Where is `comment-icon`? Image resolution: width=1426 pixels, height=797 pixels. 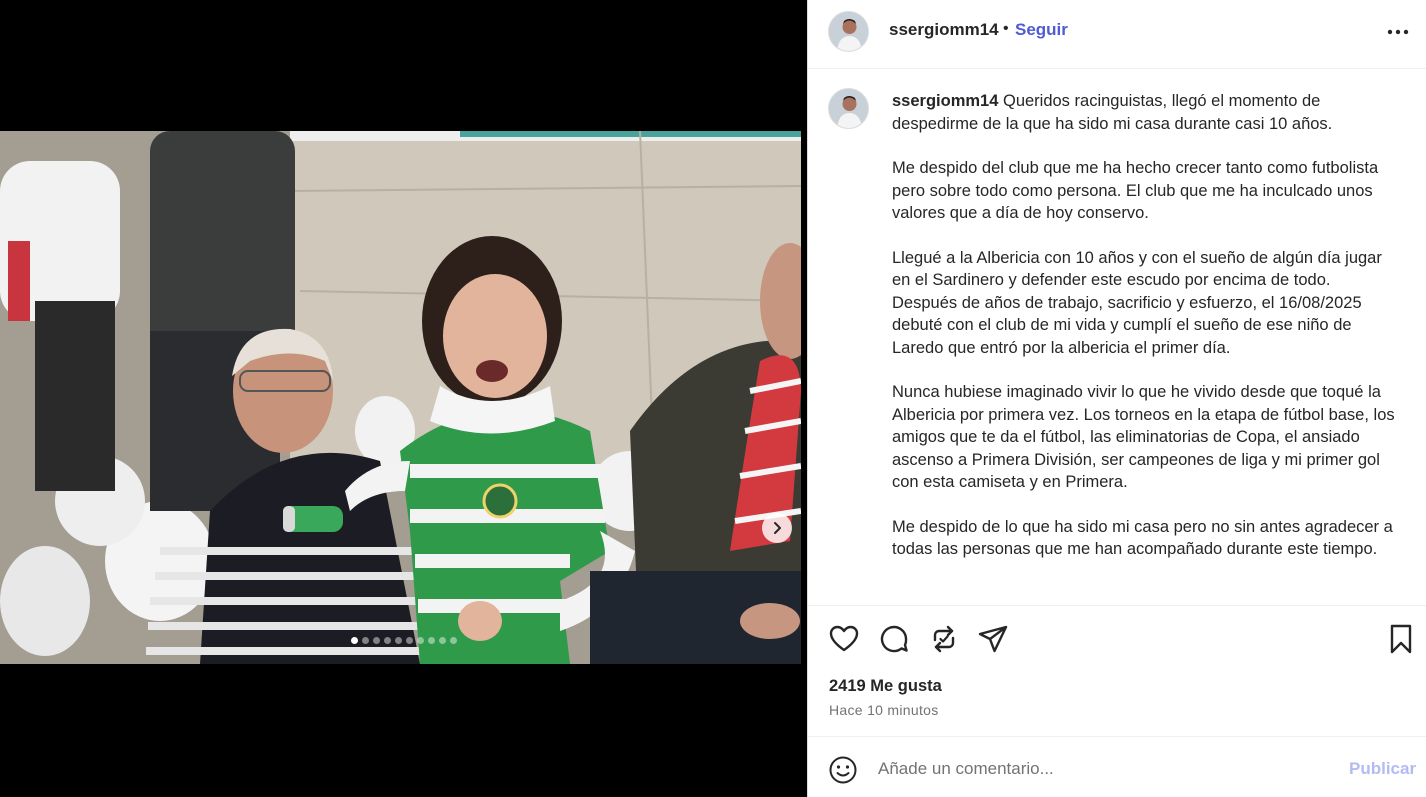 comment-icon is located at coordinates (894, 639).